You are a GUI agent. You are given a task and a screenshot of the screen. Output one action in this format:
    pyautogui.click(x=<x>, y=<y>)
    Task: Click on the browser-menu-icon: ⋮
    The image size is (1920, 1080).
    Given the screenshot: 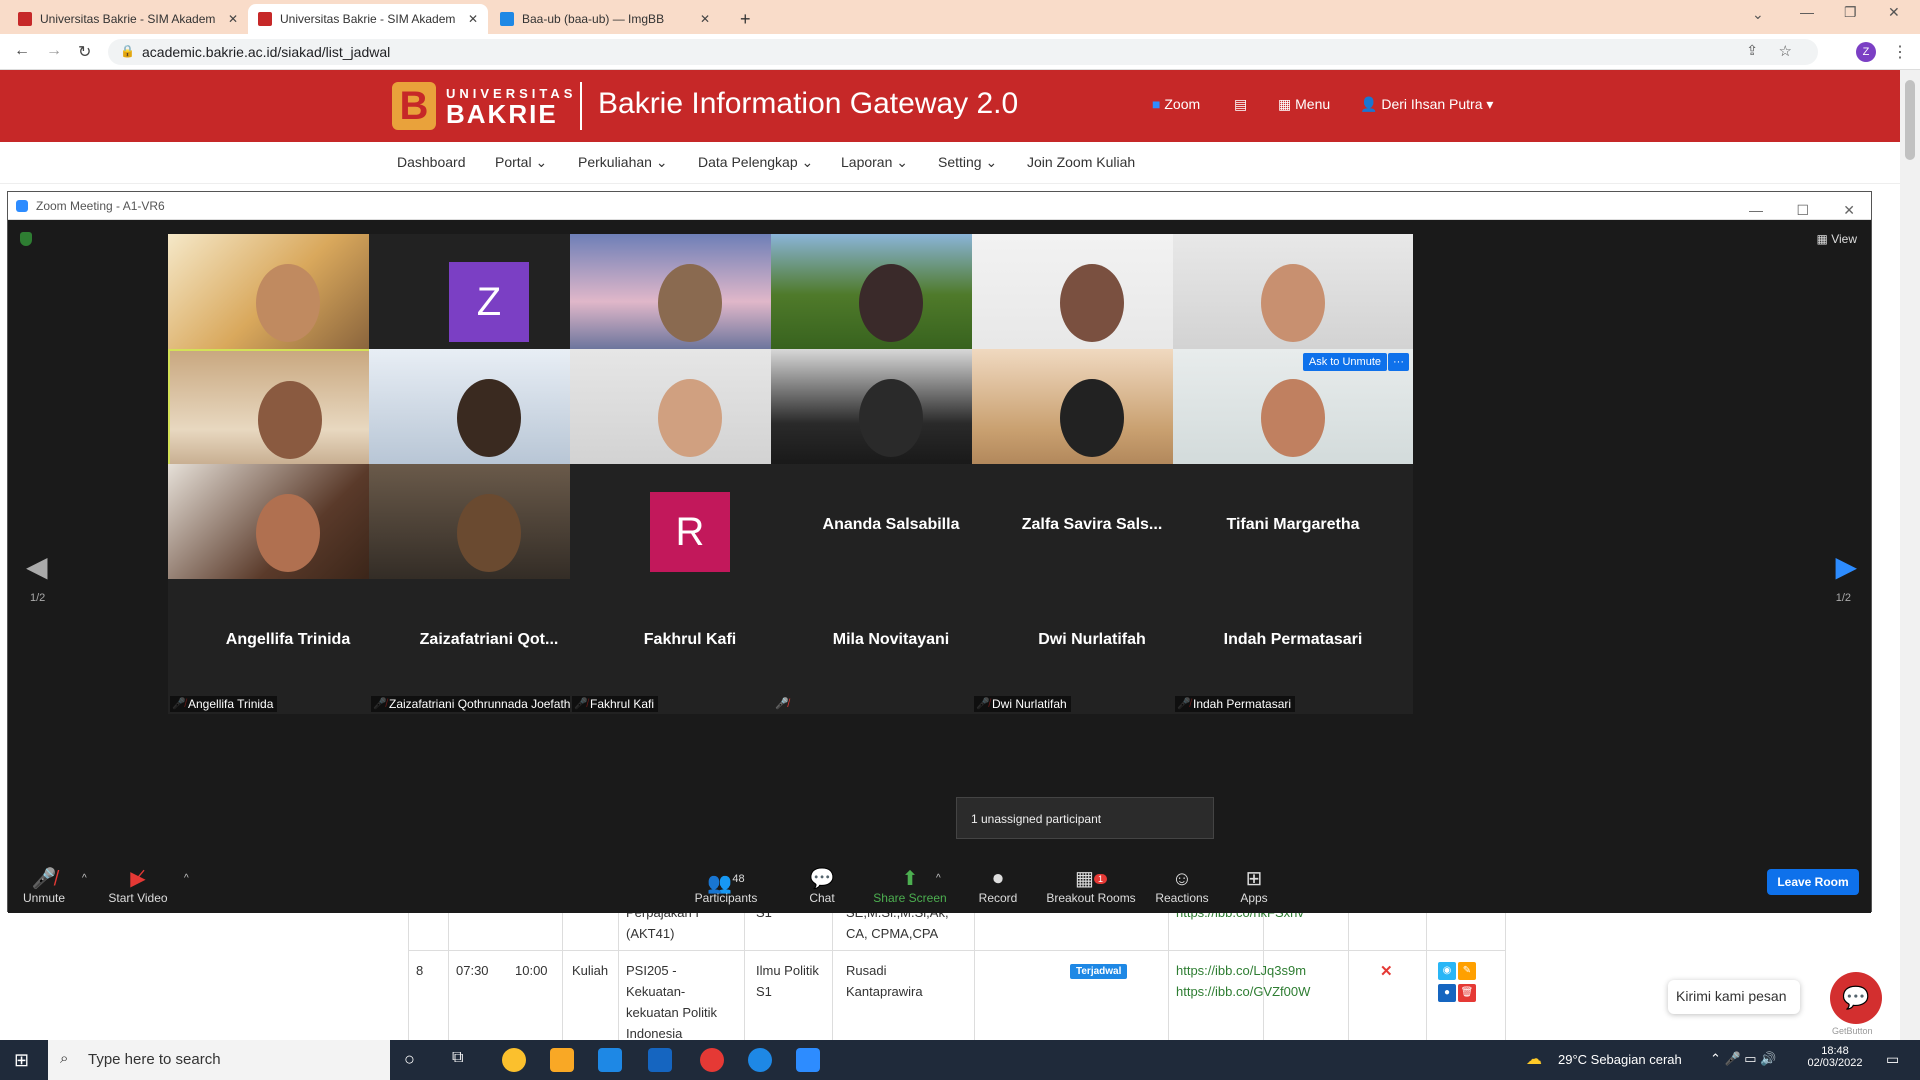 What is the action you would take?
    pyautogui.click(x=1900, y=52)
    